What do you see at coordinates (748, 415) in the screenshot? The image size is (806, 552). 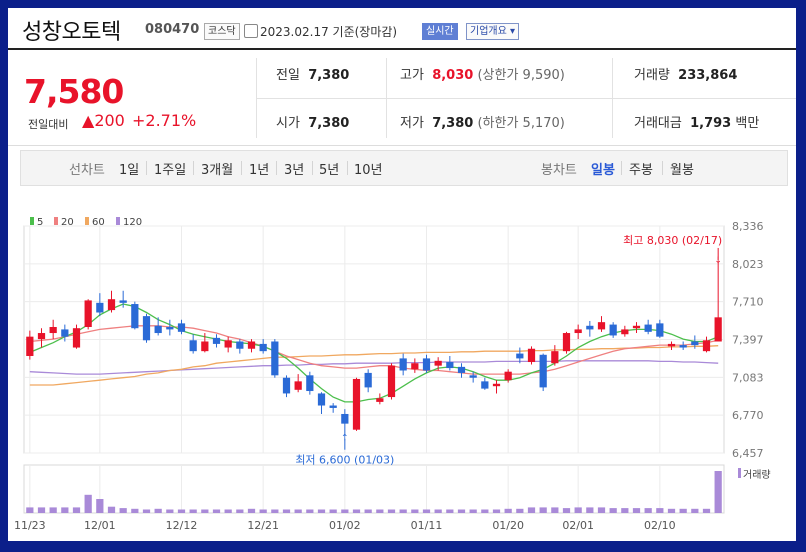 I see `y-tick-label: 6,770` at bounding box center [748, 415].